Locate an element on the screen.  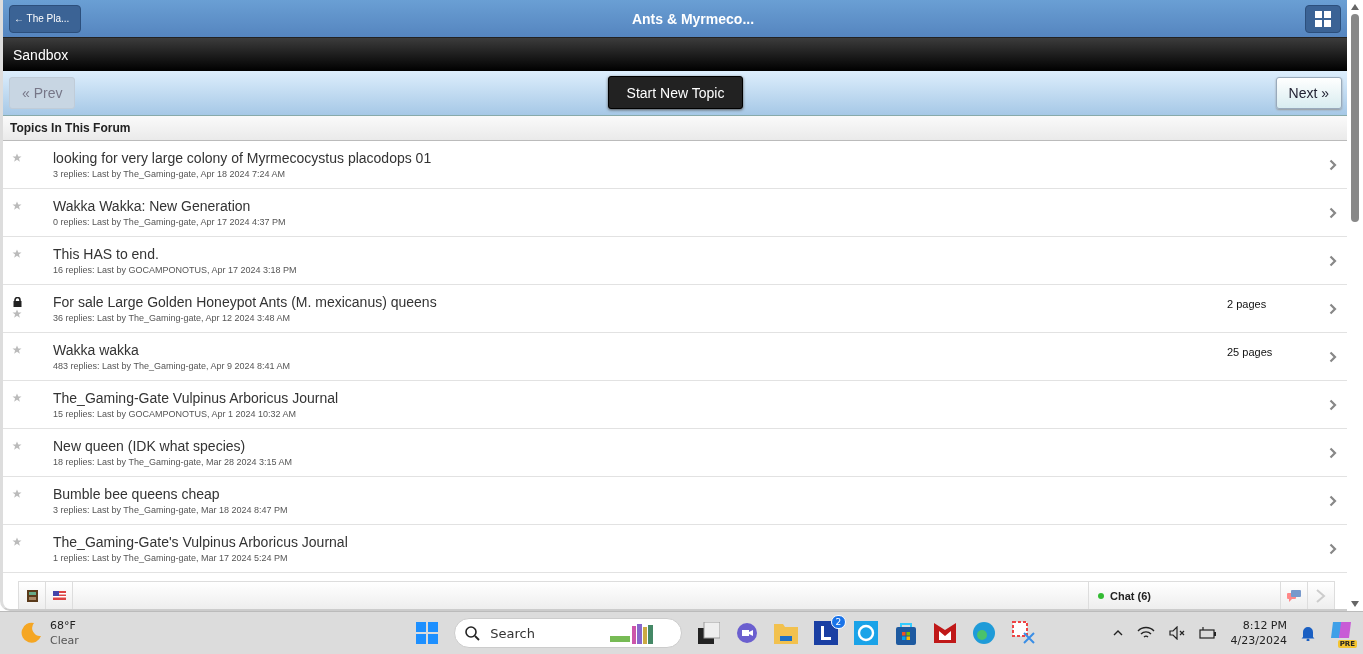
flag-icon is located at coordinates (59, 596).